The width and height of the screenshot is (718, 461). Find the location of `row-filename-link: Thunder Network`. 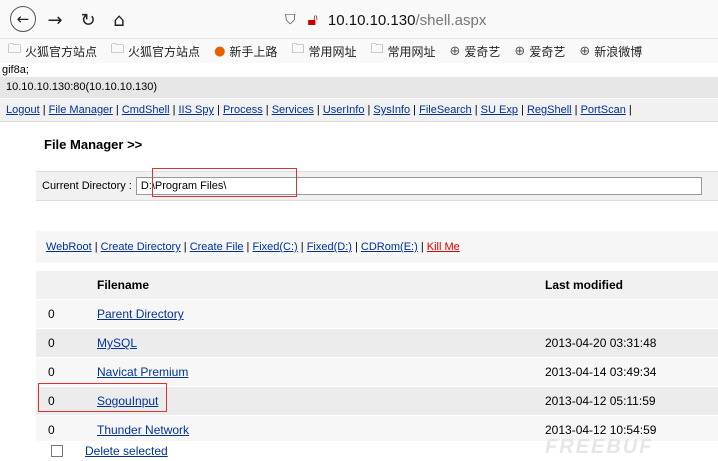

row-filename-link: Thunder Network is located at coordinates (143, 430).